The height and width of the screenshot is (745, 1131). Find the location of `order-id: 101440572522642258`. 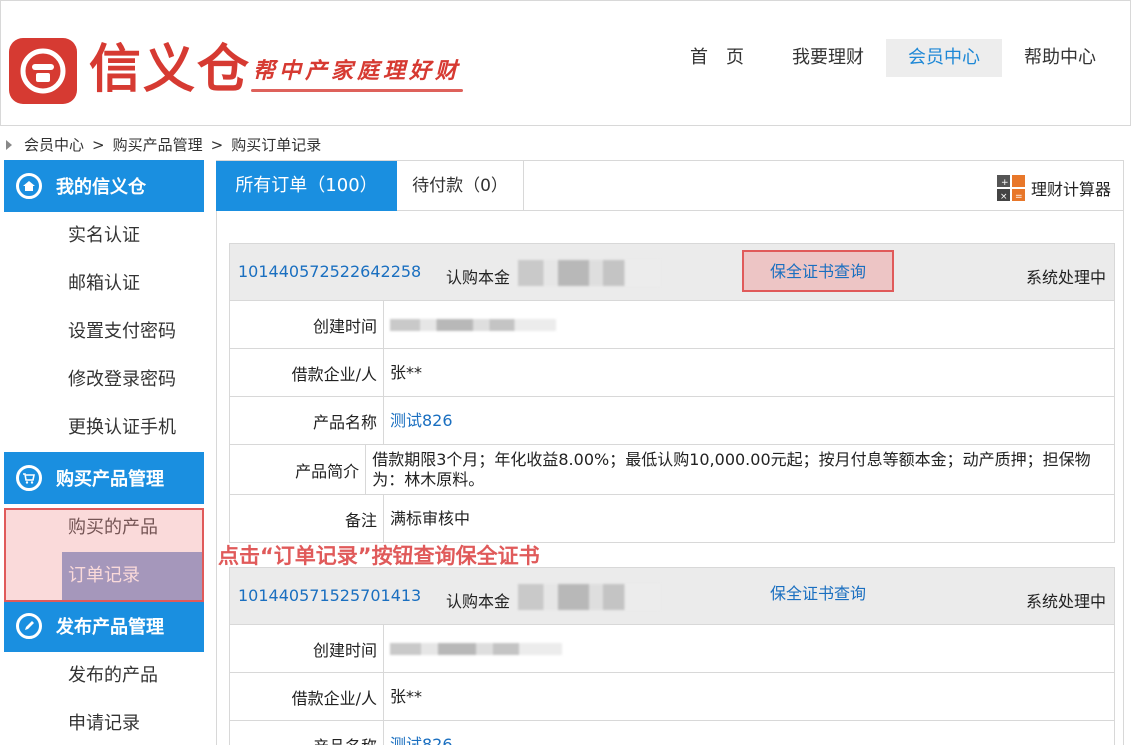

order-id: 101440572522642258 is located at coordinates (329, 271).